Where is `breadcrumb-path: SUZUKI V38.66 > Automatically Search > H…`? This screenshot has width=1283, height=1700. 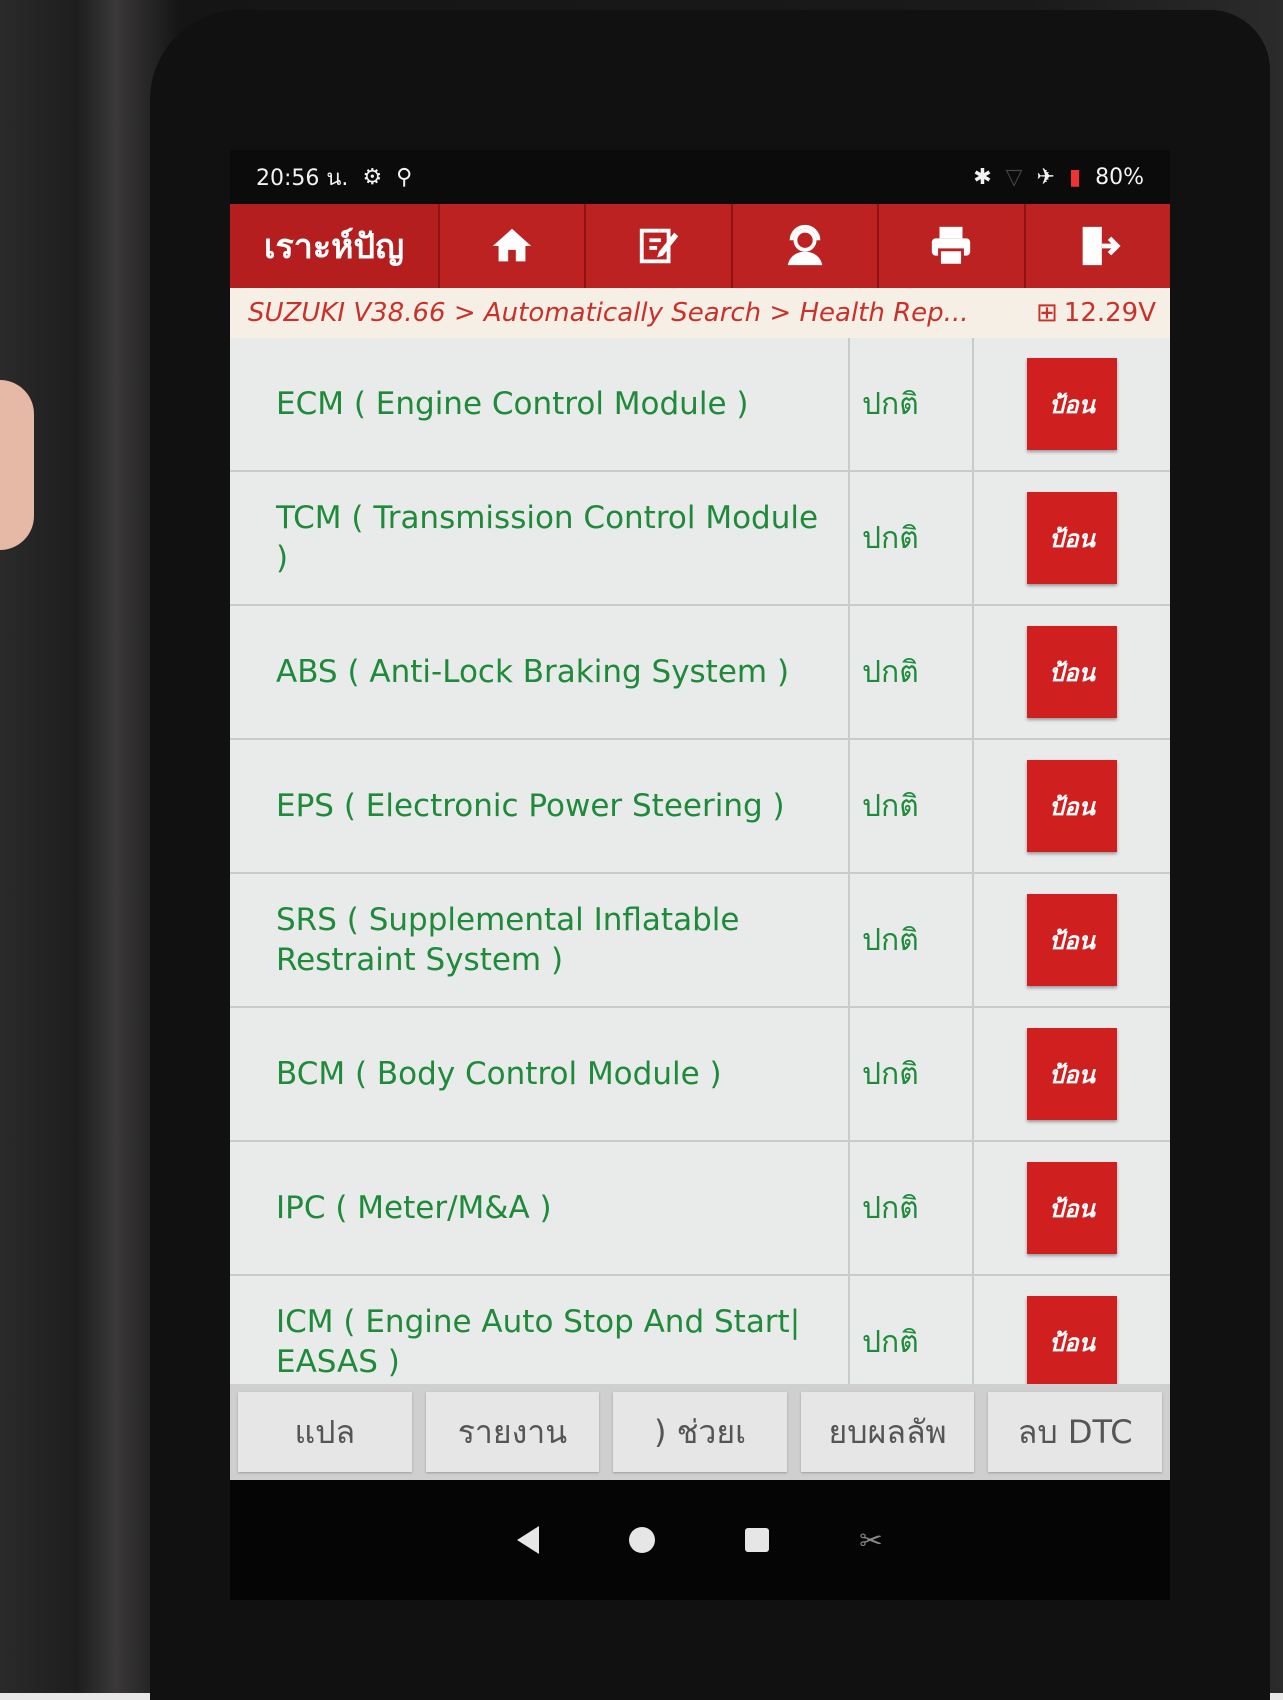 breadcrumb-path: SUZUKI V38.66 > Automatically Search > H… is located at coordinates (608, 313).